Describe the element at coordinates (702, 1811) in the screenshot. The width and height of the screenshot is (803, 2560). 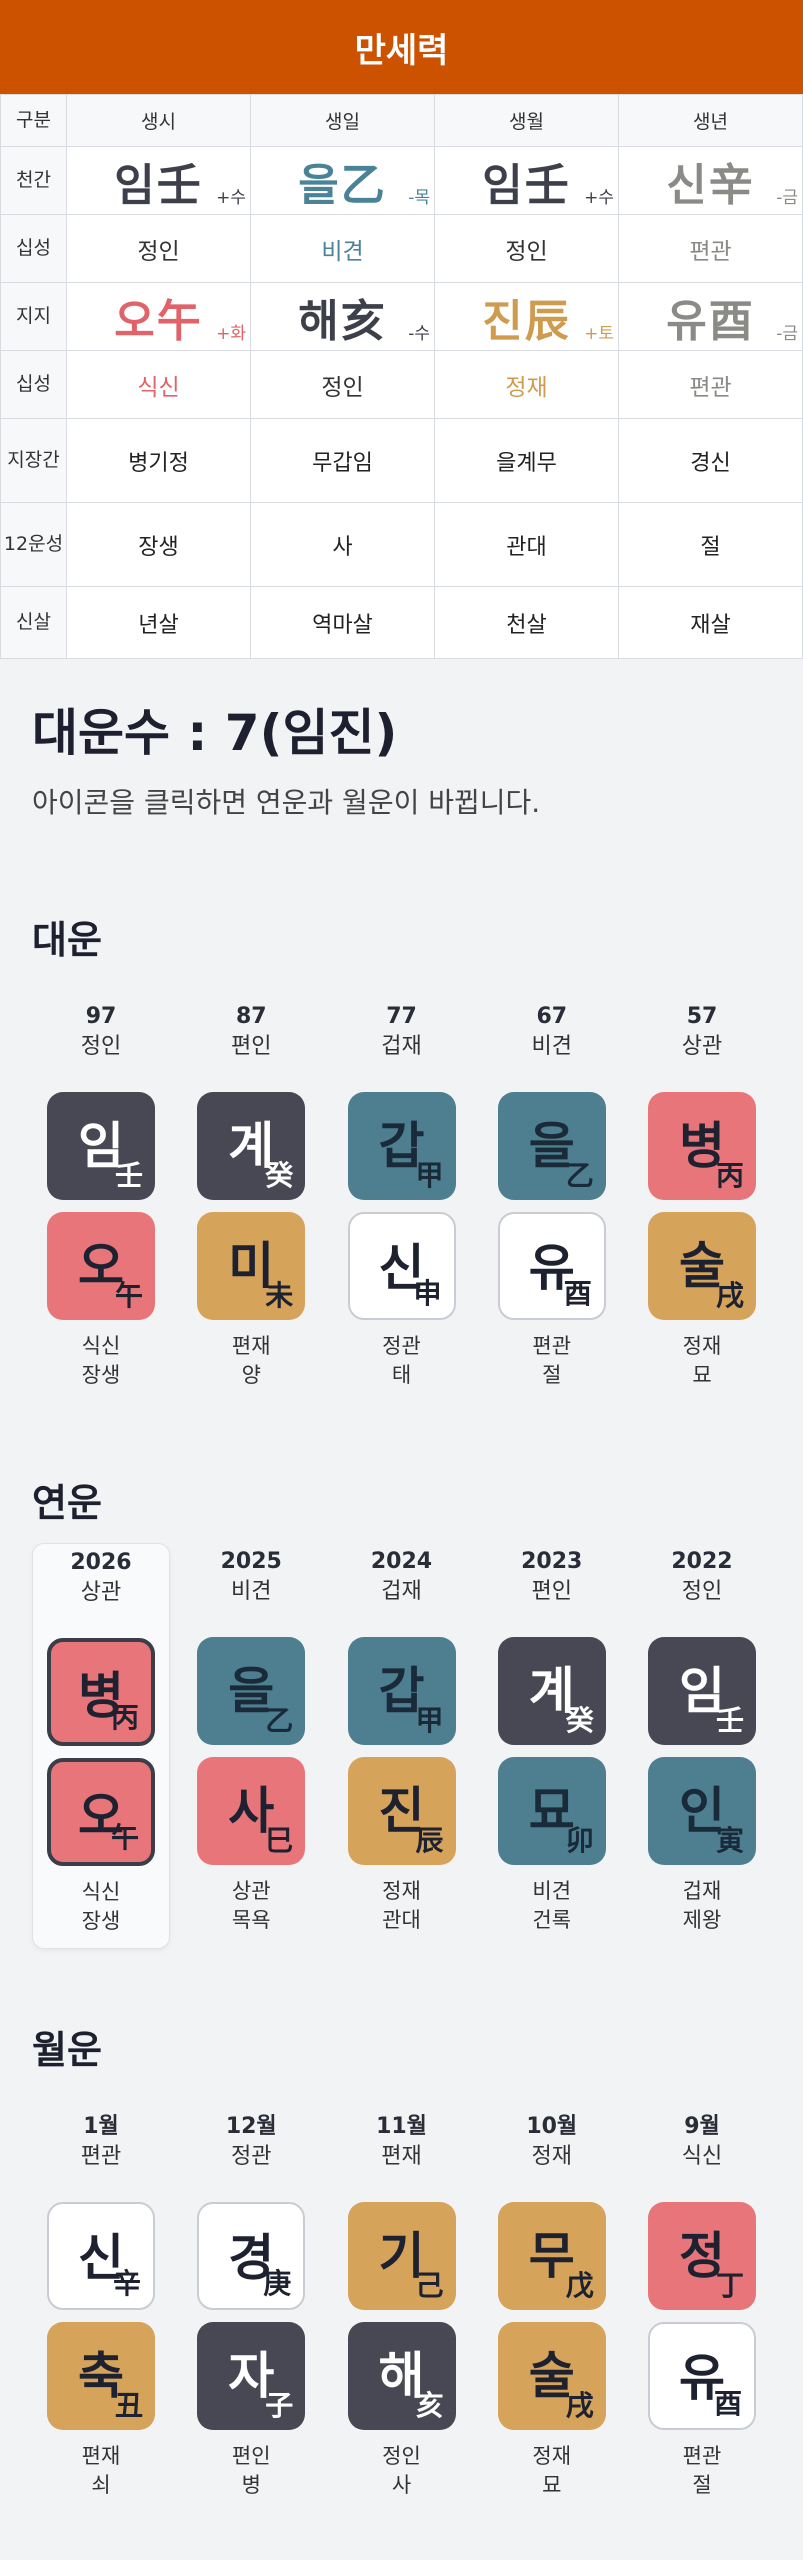
I see `yeonwoon-branch-tile: 인寅` at that location.